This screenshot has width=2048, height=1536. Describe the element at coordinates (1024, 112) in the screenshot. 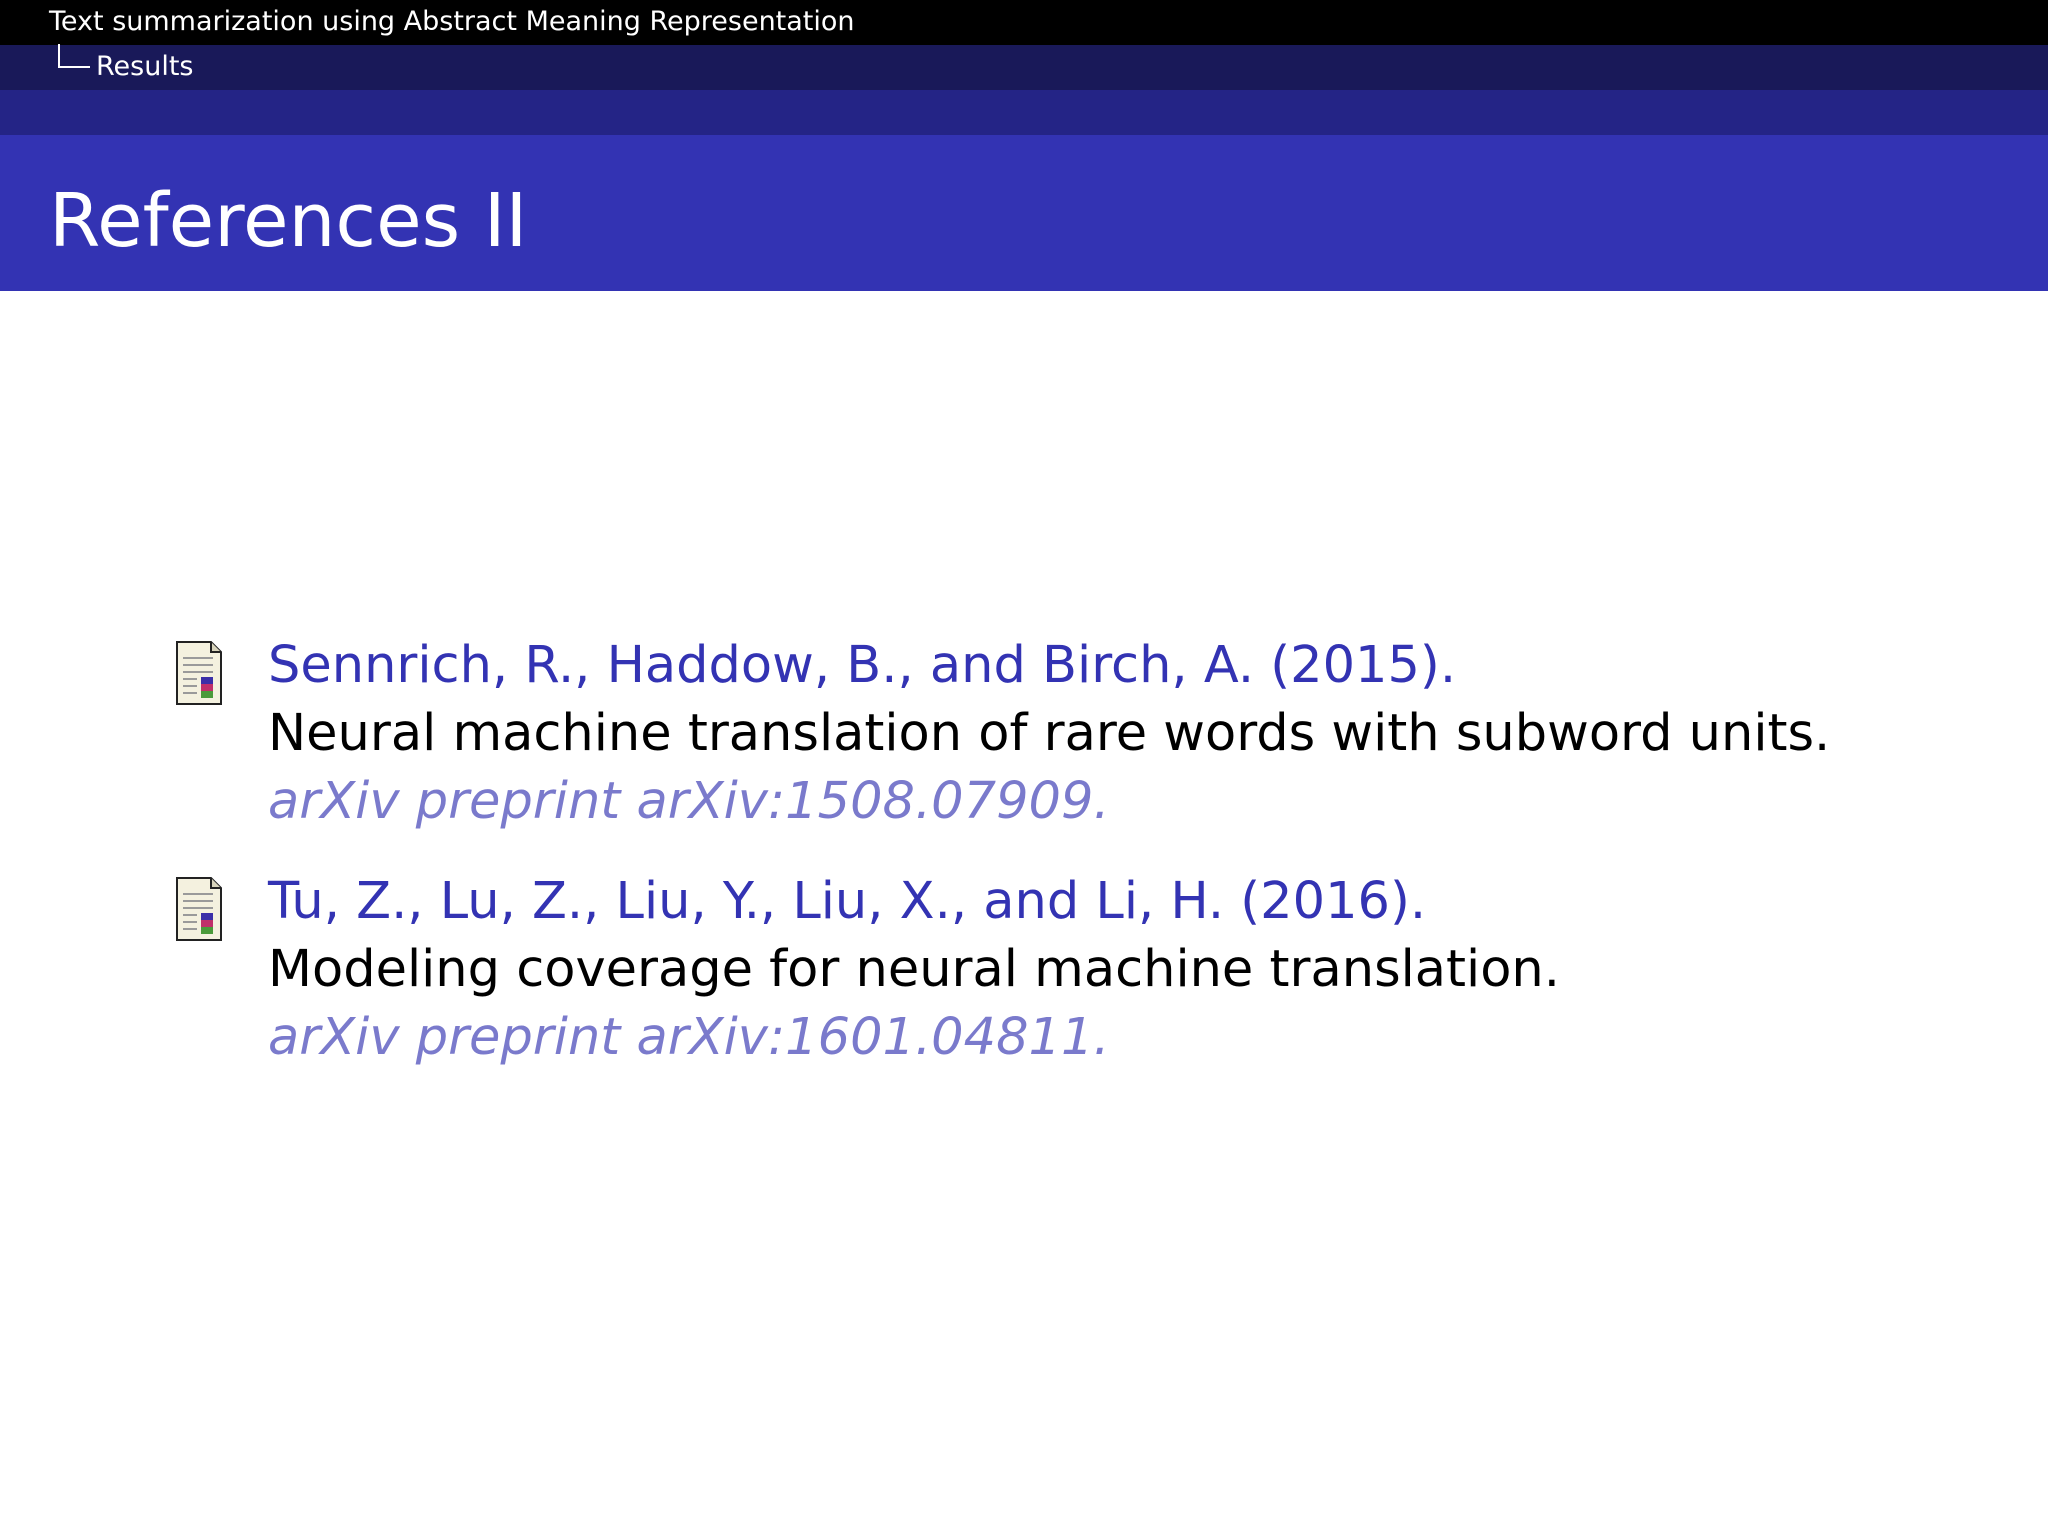

I see `headline-bar-spacer` at that location.